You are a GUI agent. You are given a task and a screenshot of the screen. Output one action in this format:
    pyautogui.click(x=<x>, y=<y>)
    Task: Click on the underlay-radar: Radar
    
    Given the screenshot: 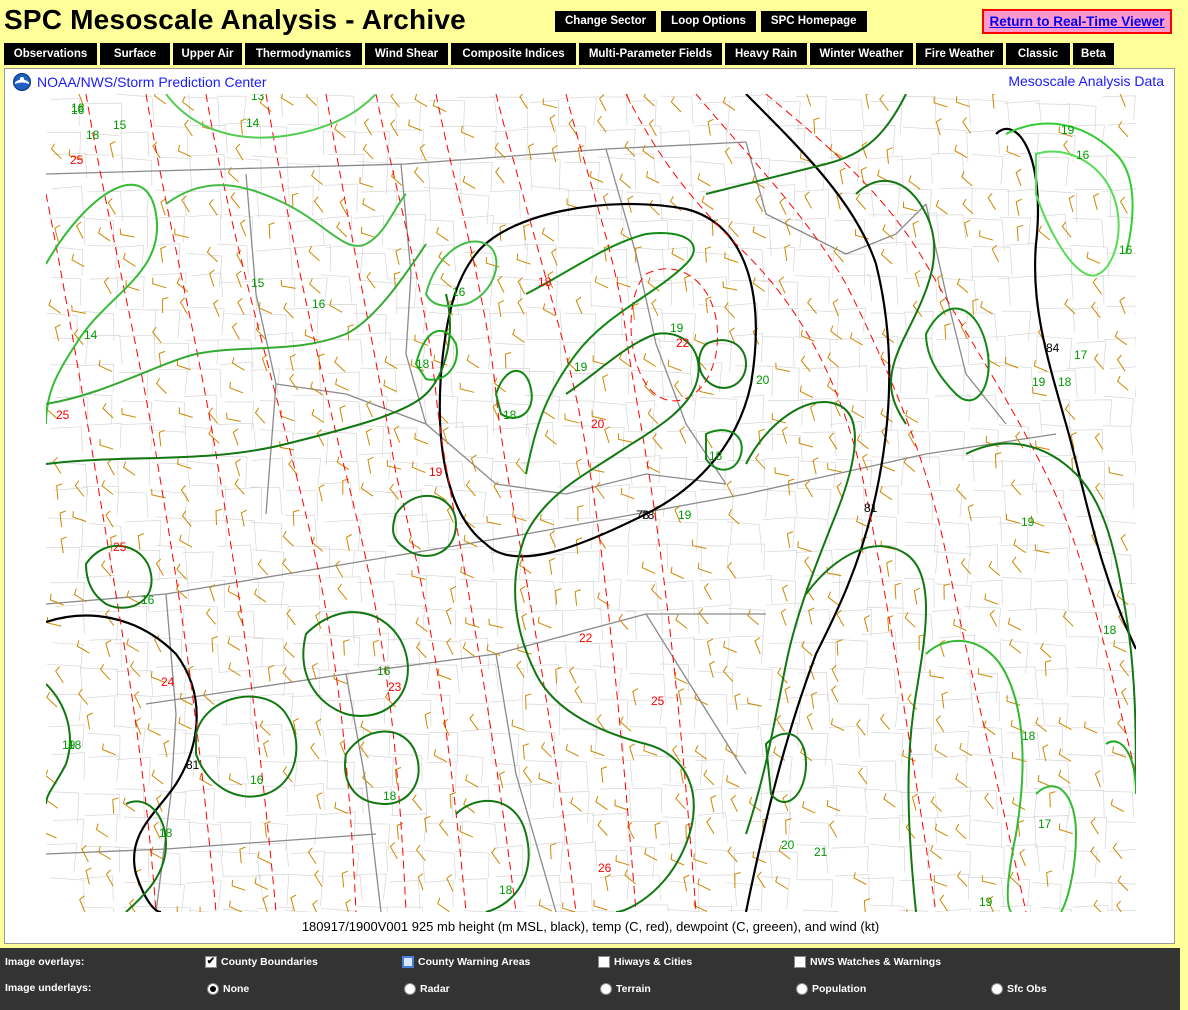 What is the action you would take?
    pyautogui.click(x=427, y=989)
    